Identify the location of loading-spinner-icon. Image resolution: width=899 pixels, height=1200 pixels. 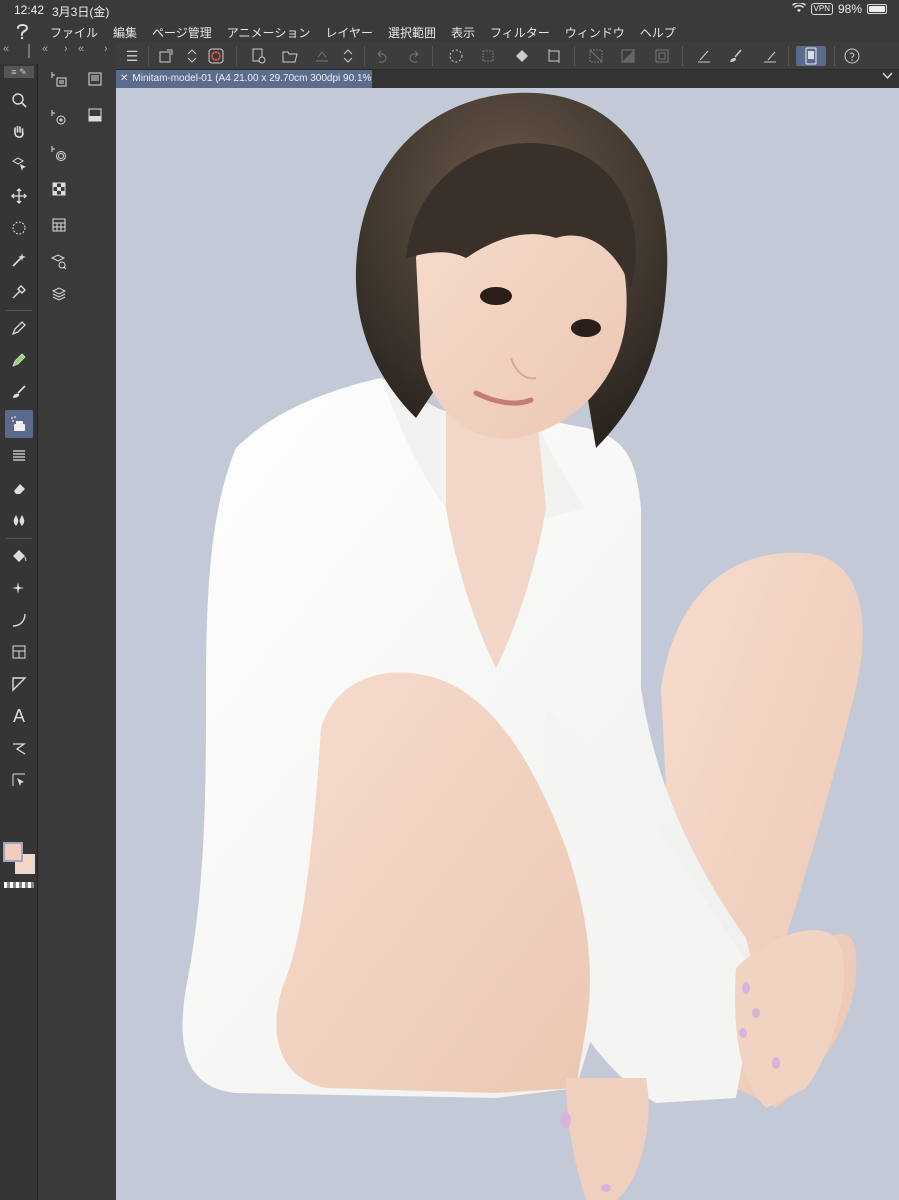
(456, 56).